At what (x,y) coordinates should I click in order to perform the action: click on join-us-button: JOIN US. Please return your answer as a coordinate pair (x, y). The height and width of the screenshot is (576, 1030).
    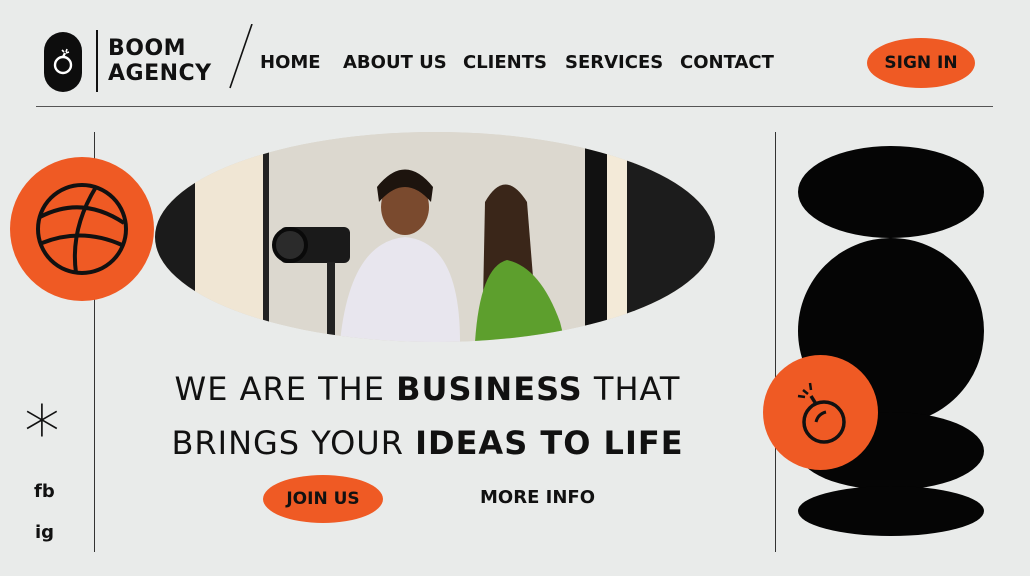
    Looking at the image, I should click on (323, 499).